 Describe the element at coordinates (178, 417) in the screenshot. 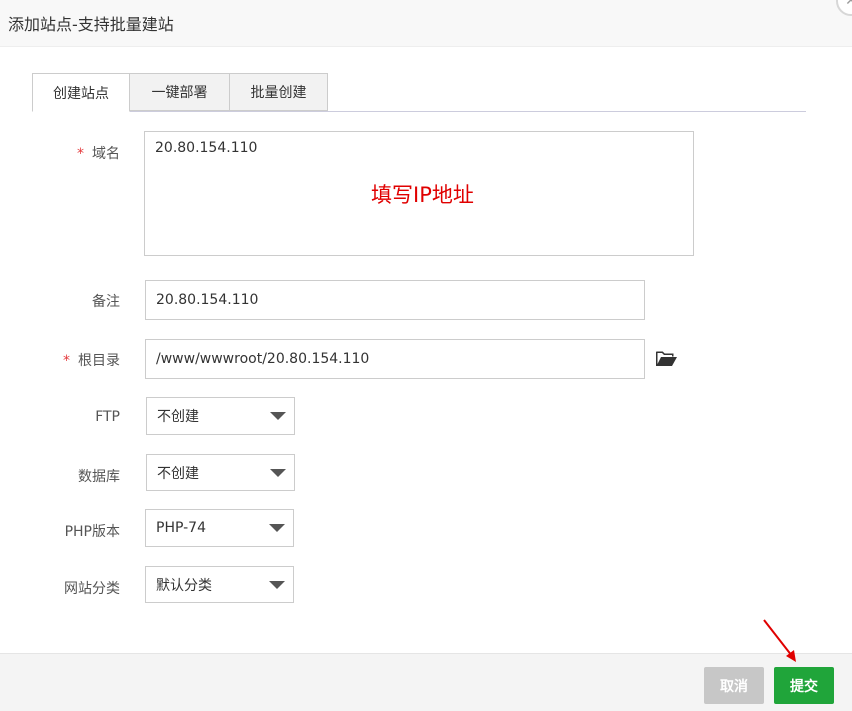

I see `ftp-select-value: 不创建` at that location.